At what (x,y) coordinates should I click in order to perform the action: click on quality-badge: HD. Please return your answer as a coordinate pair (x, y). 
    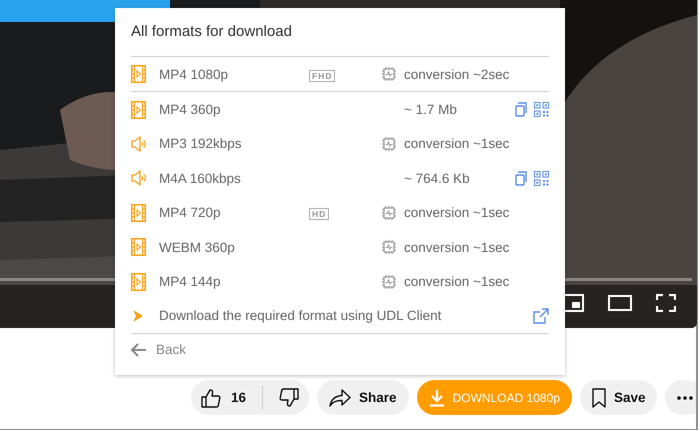
    Looking at the image, I should click on (319, 214).